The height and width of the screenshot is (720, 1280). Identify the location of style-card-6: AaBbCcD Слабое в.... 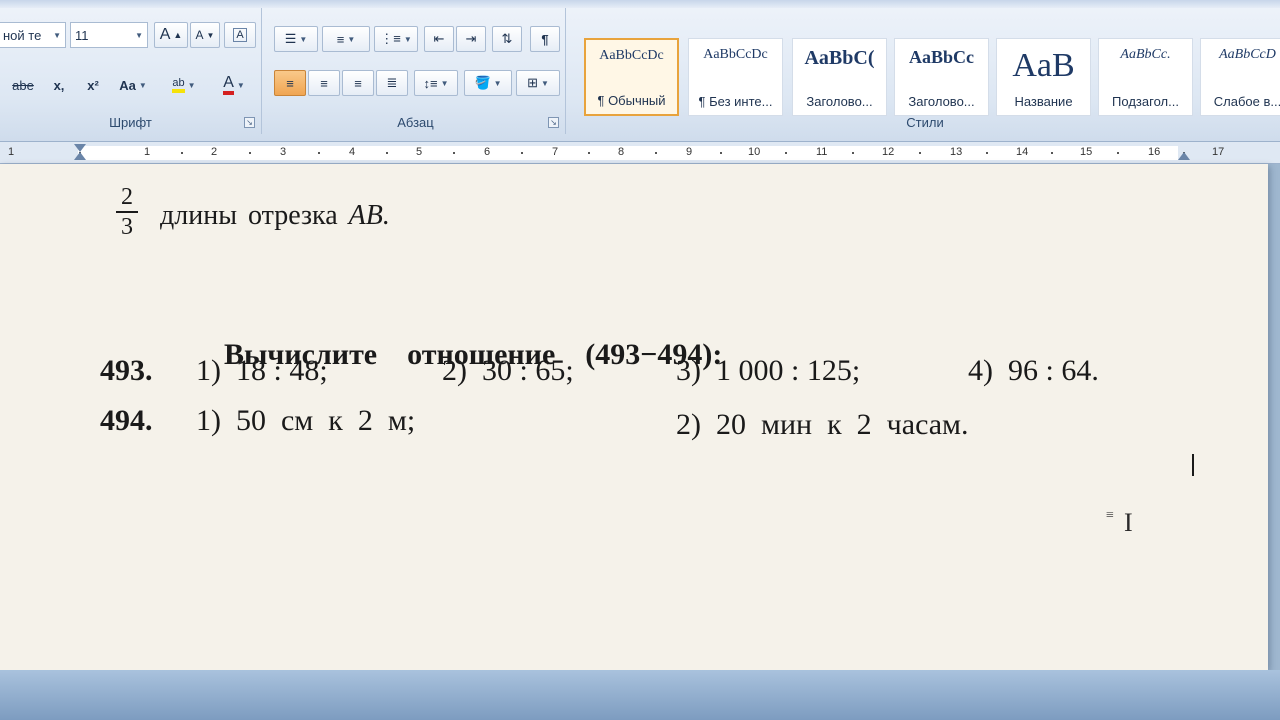
(1240, 77).